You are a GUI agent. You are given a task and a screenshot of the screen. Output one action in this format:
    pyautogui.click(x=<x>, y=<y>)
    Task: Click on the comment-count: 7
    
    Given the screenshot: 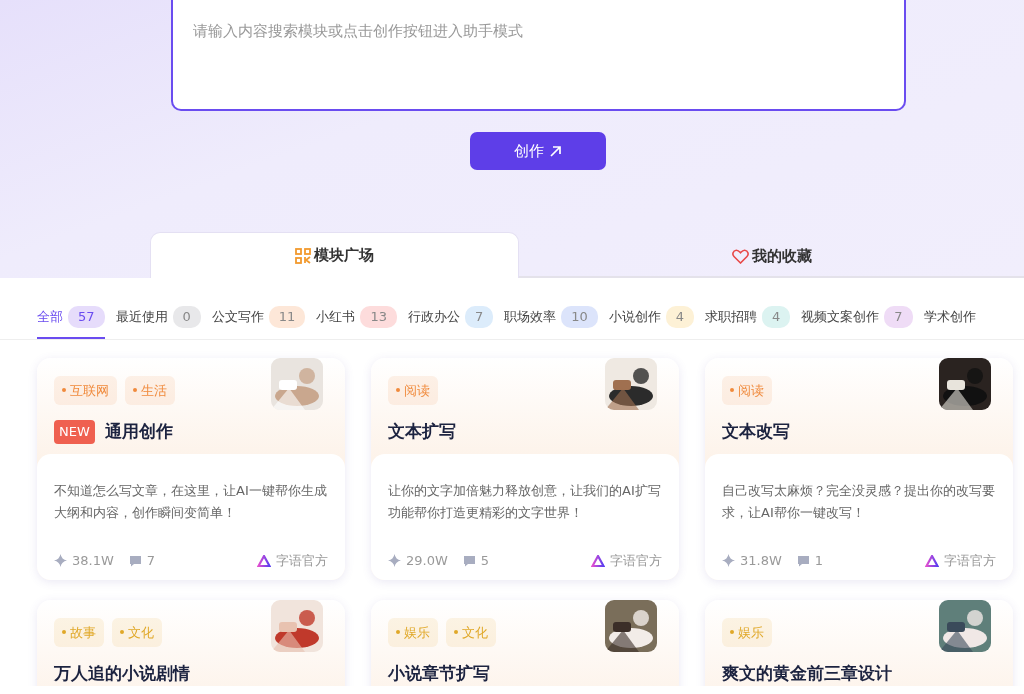 What is the action you would take?
    pyautogui.click(x=151, y=561)
    